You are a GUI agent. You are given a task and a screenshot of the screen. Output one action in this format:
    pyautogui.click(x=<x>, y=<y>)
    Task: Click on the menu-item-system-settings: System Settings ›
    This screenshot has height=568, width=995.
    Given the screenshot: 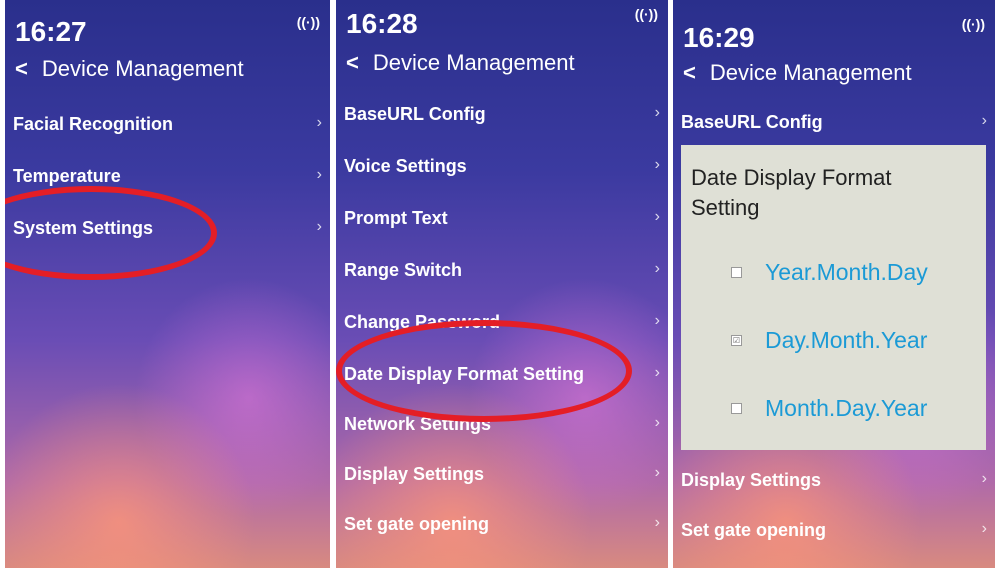 What is the action you would take?
    pyautogui.click(x=167, y=230)
    